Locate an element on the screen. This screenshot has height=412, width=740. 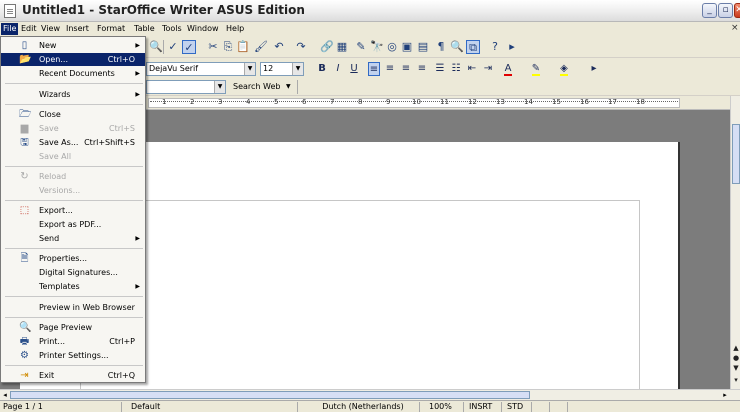
format-paintbrush-icon: 🖌 is located at coordinates (261, 47).